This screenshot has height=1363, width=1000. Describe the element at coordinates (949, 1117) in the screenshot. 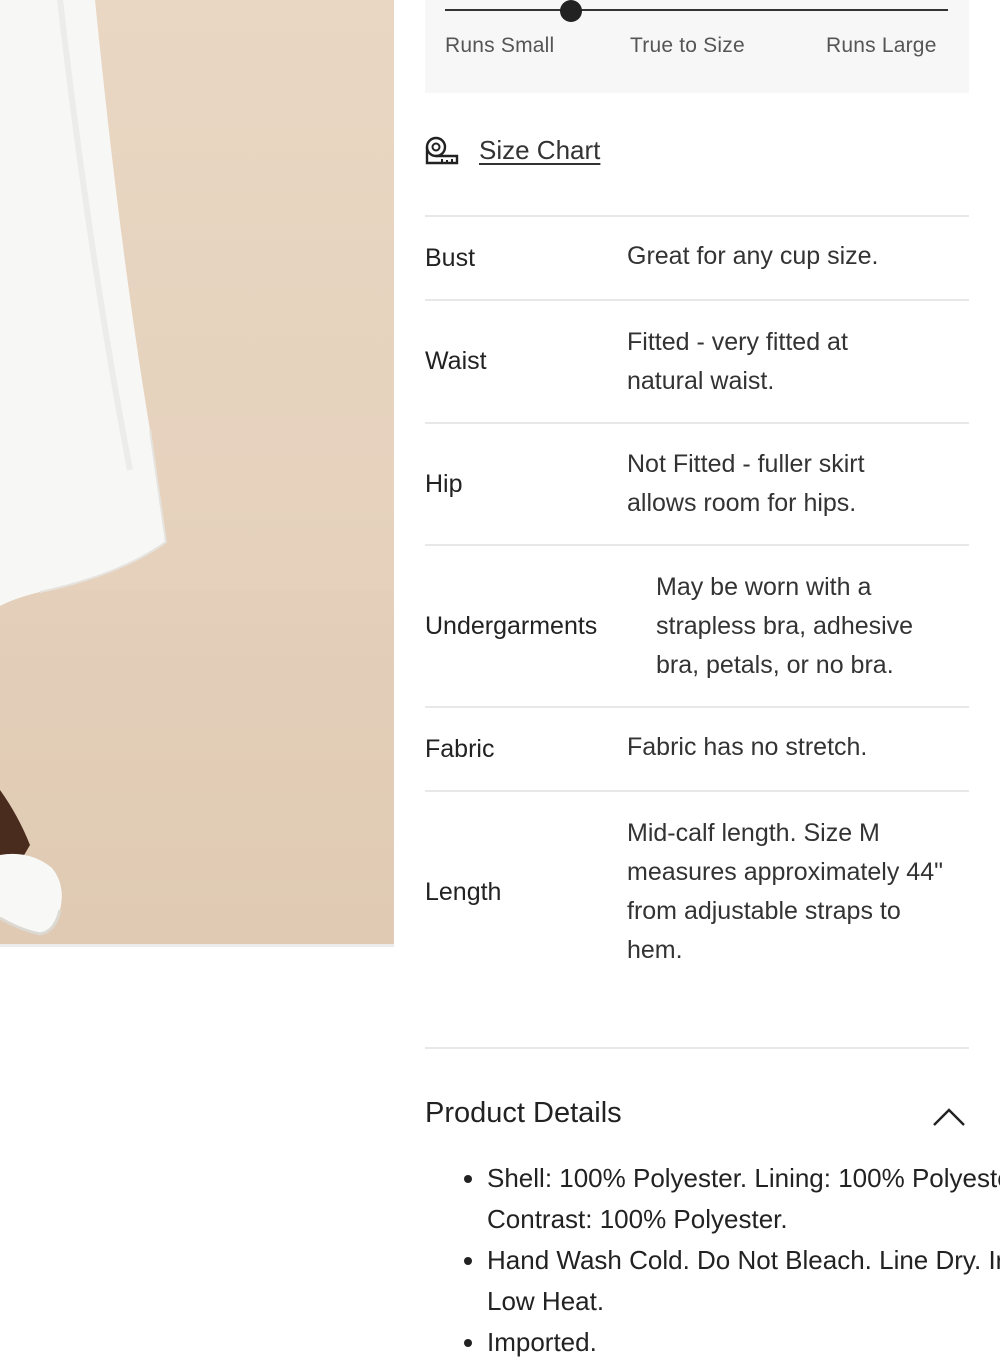

I see `chevron-up-icon` at that location.